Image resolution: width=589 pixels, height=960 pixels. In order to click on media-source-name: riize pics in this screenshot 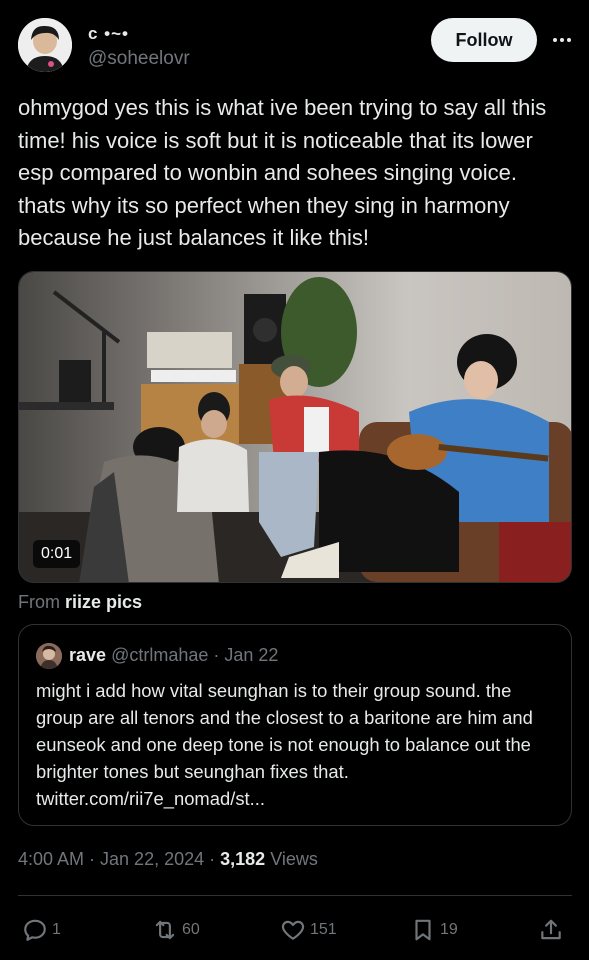, I will do `click(103, 602)`.